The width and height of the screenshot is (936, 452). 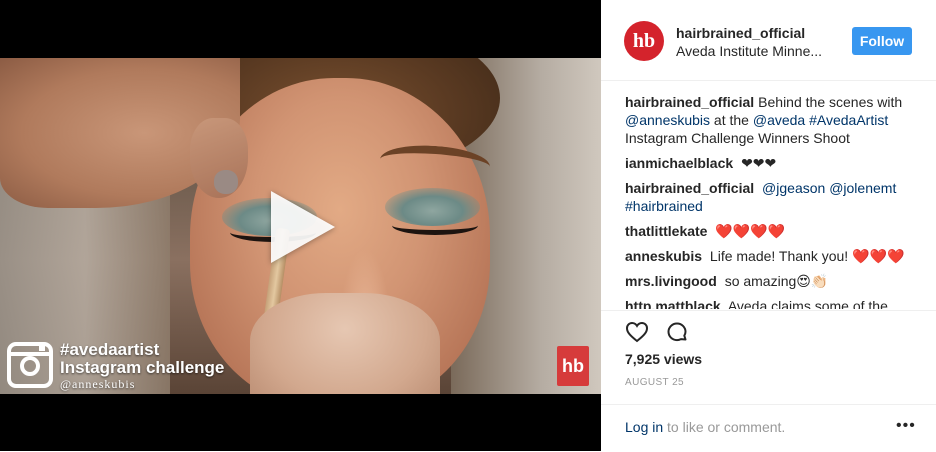 What do you see at coordinates (666, 231) in the screenshot?
I see `comment-username: thatlittlekate` at bounding box center [666, 231].